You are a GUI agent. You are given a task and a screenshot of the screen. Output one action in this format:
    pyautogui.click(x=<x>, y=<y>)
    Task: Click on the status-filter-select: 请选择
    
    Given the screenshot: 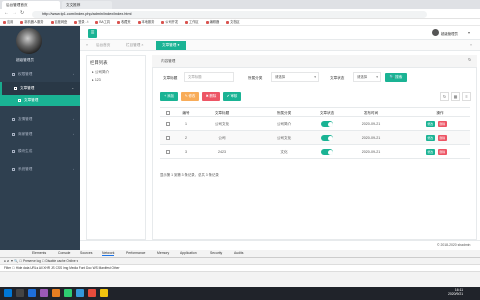 What is the action you would take?
    pyautogui.click(x=367, y=77)
    